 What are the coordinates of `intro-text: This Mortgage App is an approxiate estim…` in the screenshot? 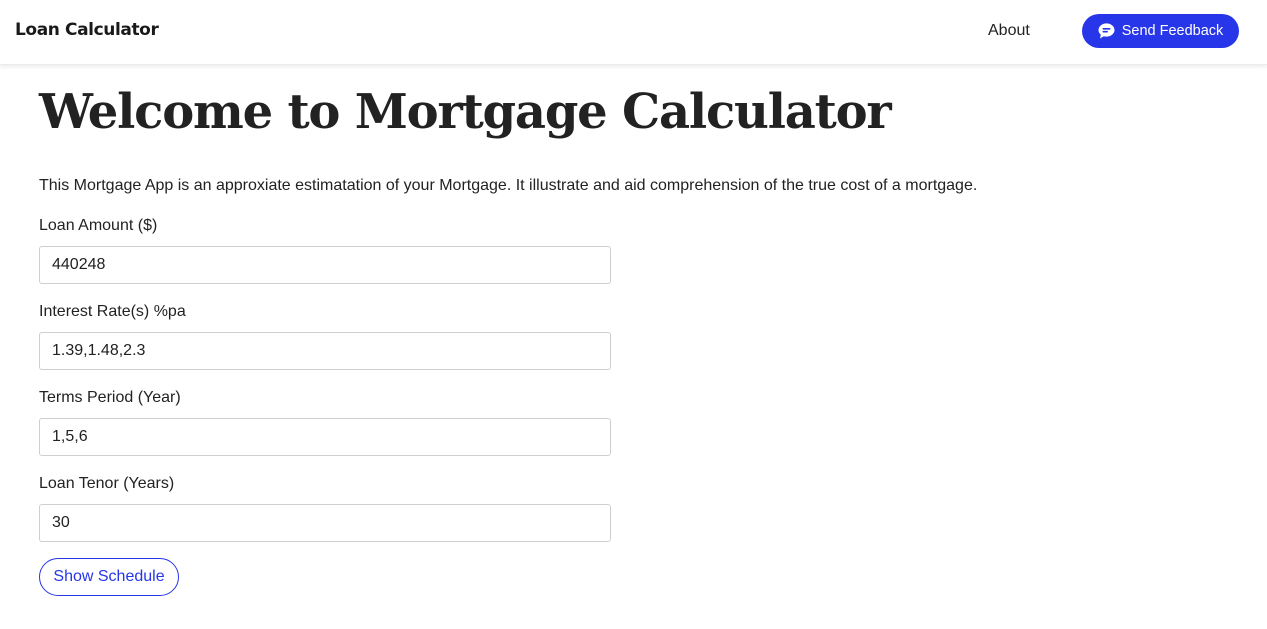 It's located at (508, 185).